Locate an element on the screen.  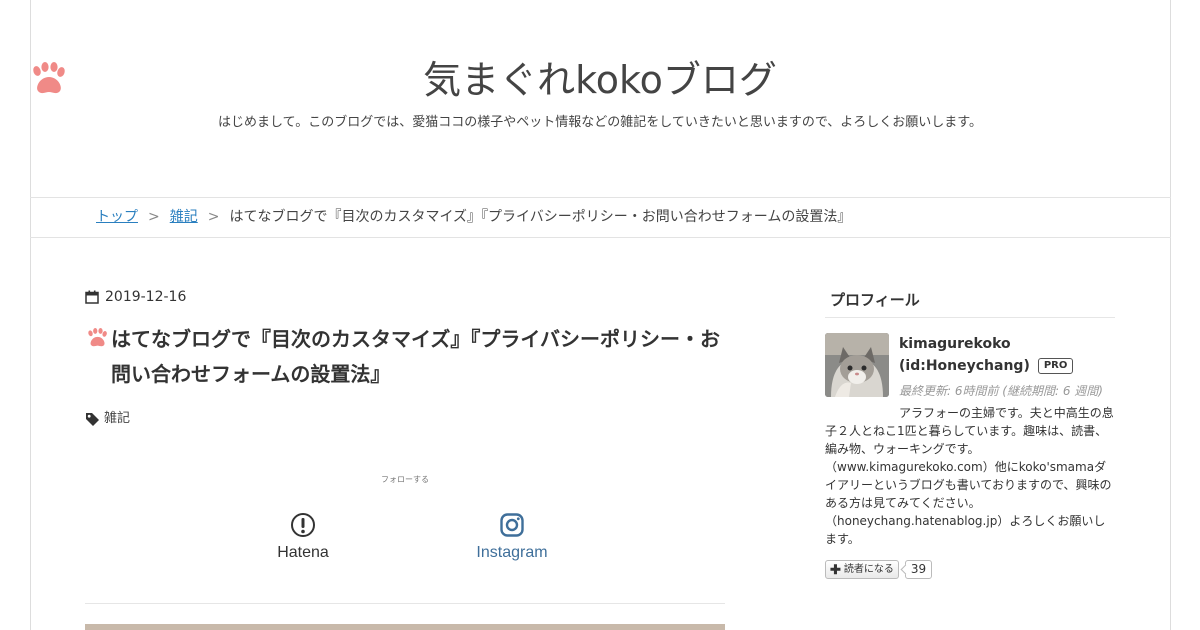
entry-category-label: 雑記 is located at coordinates (117, 418).